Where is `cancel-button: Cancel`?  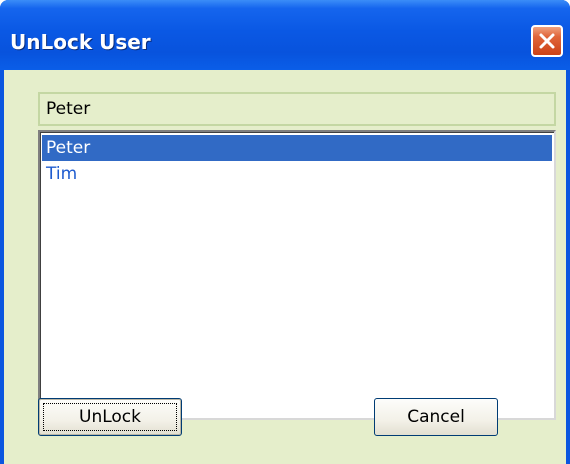
cancel-button: Cancel is located at coordinates (436, 417).